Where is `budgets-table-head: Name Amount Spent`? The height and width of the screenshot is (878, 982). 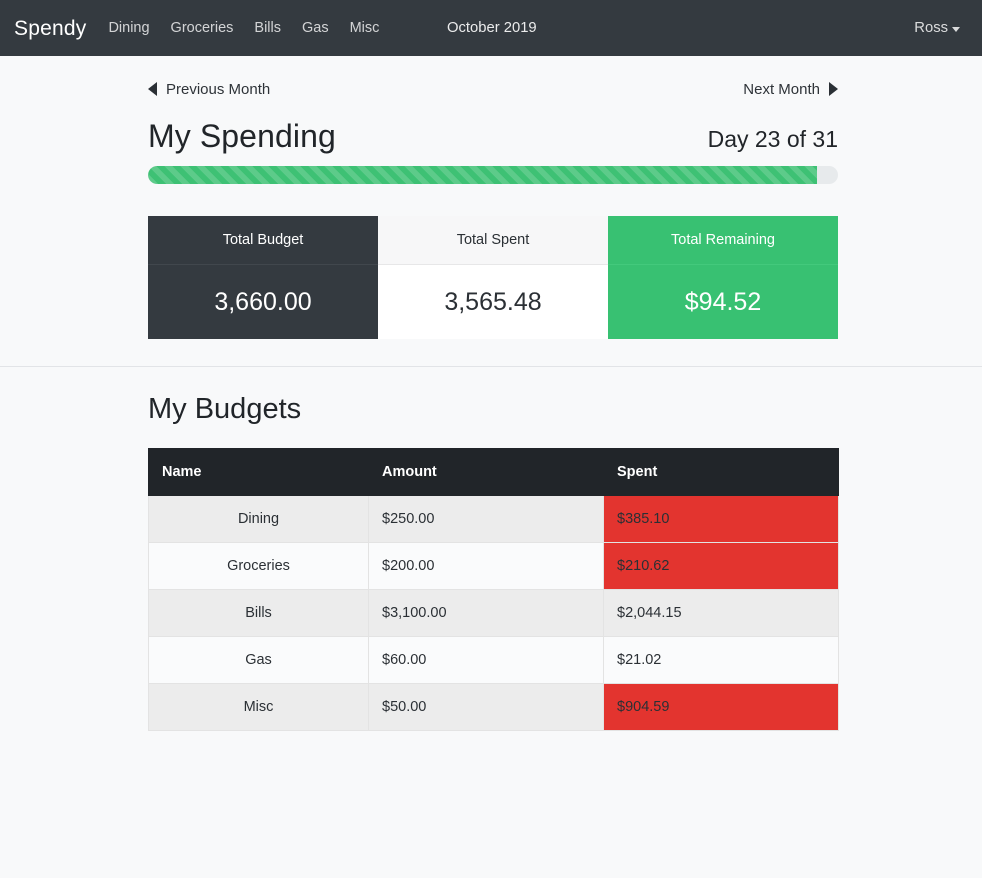 budgets-table-head: Name Amount Spent is located at coordinates (493, 472).